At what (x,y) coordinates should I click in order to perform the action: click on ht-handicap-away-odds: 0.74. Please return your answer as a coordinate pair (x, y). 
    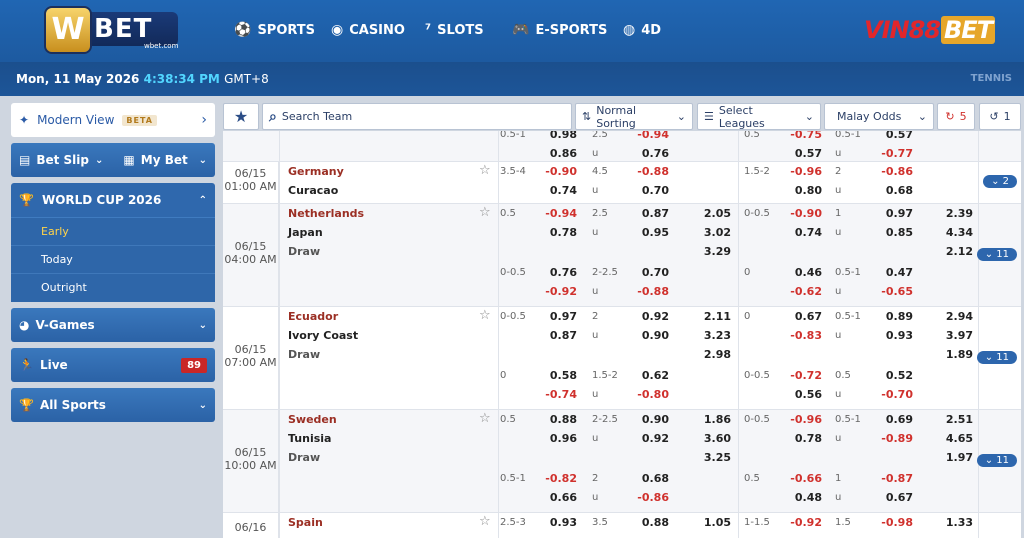
    Looking at the image, I should click on (800, 232).